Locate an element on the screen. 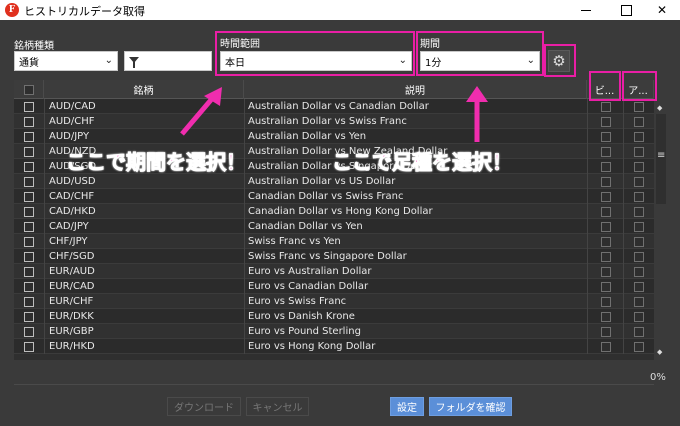  table-row: EUR/CHF Euro vs Swiss Franc is located at coordinates (334, 301).